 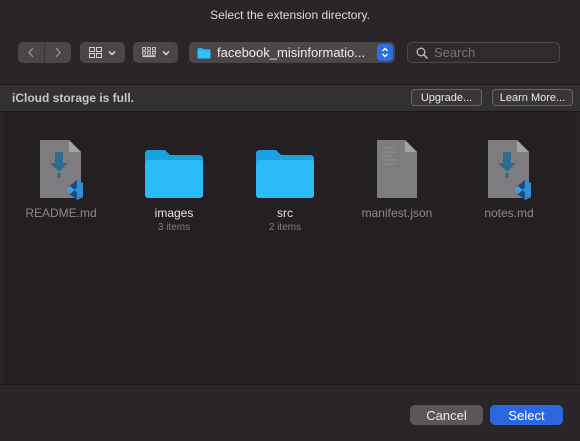 What do you see at coordinates (290, 384) in the screenshot?
I see `footer-divider` at bounding box center [290, 384].